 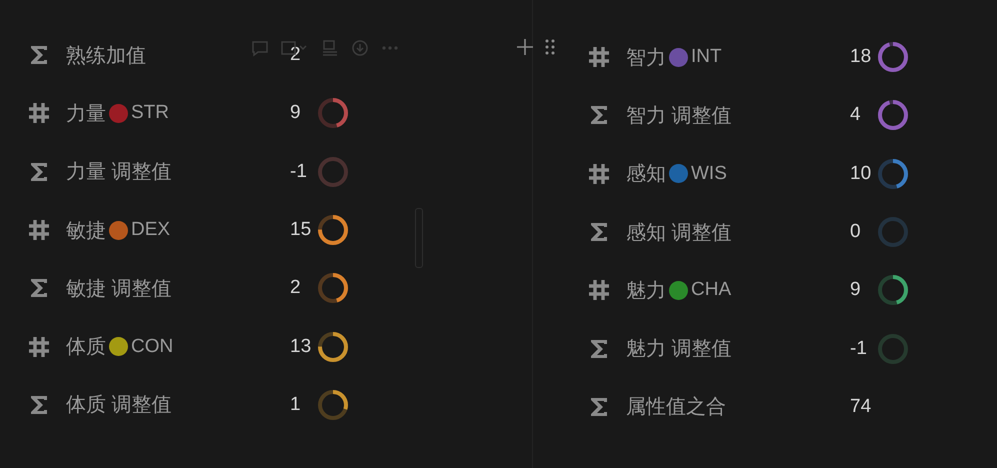 What do you see at coordinates (119, 405) in the screenshot?
I see `property-name: 体质 调整值` at bounding box center [119, 405].